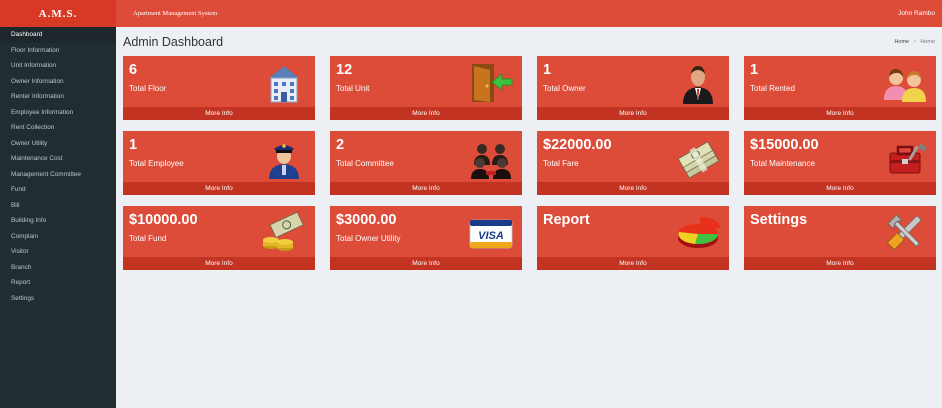 This screenshot has width=942, height=408. What do you see at coordinates (927, 41) in the screenshot?
I see `breadcrumb-current: Home` at bounding box center [927, 41].